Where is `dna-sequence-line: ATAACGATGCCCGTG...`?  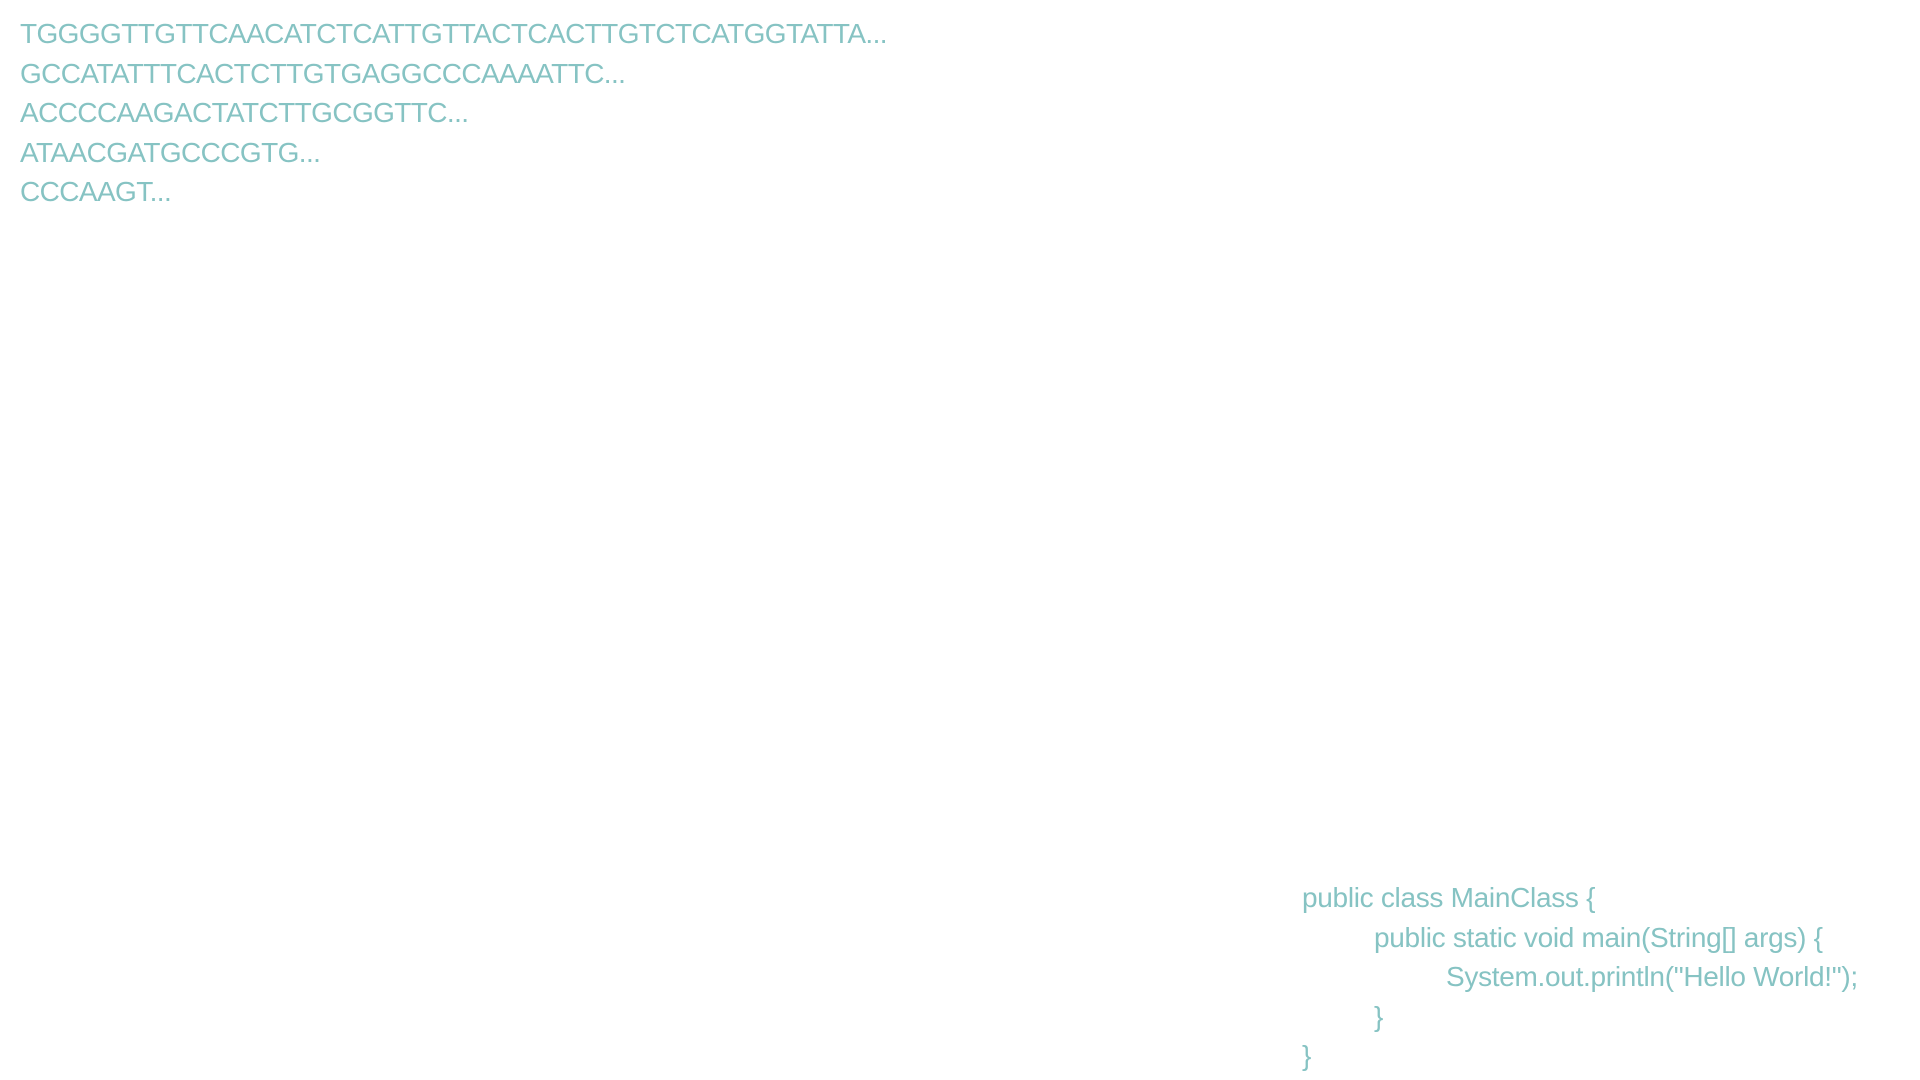
dna-sequence-line: ATAACGATGCCCGTG... is located at coordinates (170, 152).